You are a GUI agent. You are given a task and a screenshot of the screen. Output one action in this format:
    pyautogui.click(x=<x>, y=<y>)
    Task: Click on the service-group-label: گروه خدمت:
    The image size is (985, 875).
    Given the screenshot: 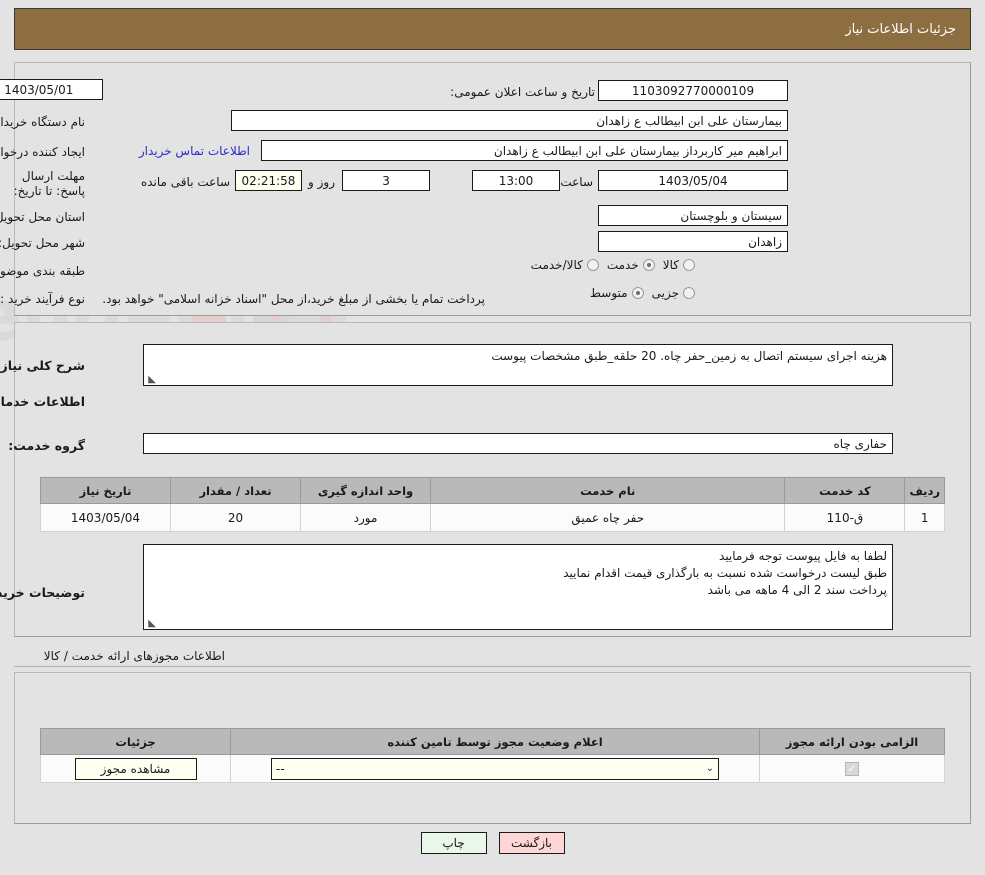 What is the action you would take?
    pyautogui.click(x=46, y=445)
    